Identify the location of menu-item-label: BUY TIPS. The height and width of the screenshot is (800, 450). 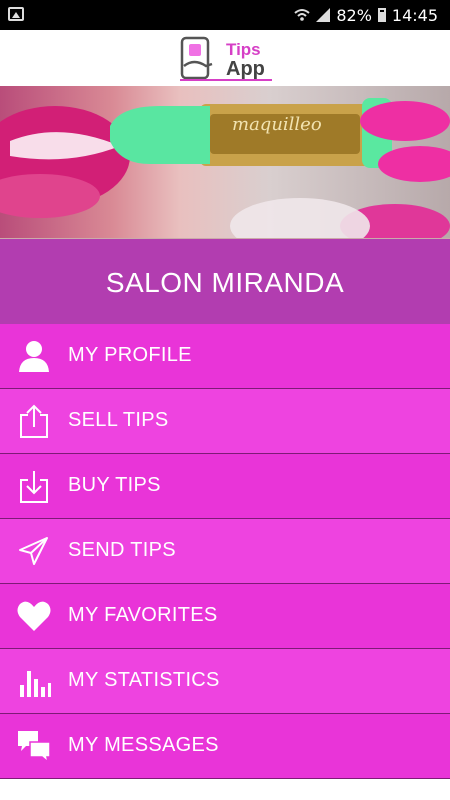
(114, 485).